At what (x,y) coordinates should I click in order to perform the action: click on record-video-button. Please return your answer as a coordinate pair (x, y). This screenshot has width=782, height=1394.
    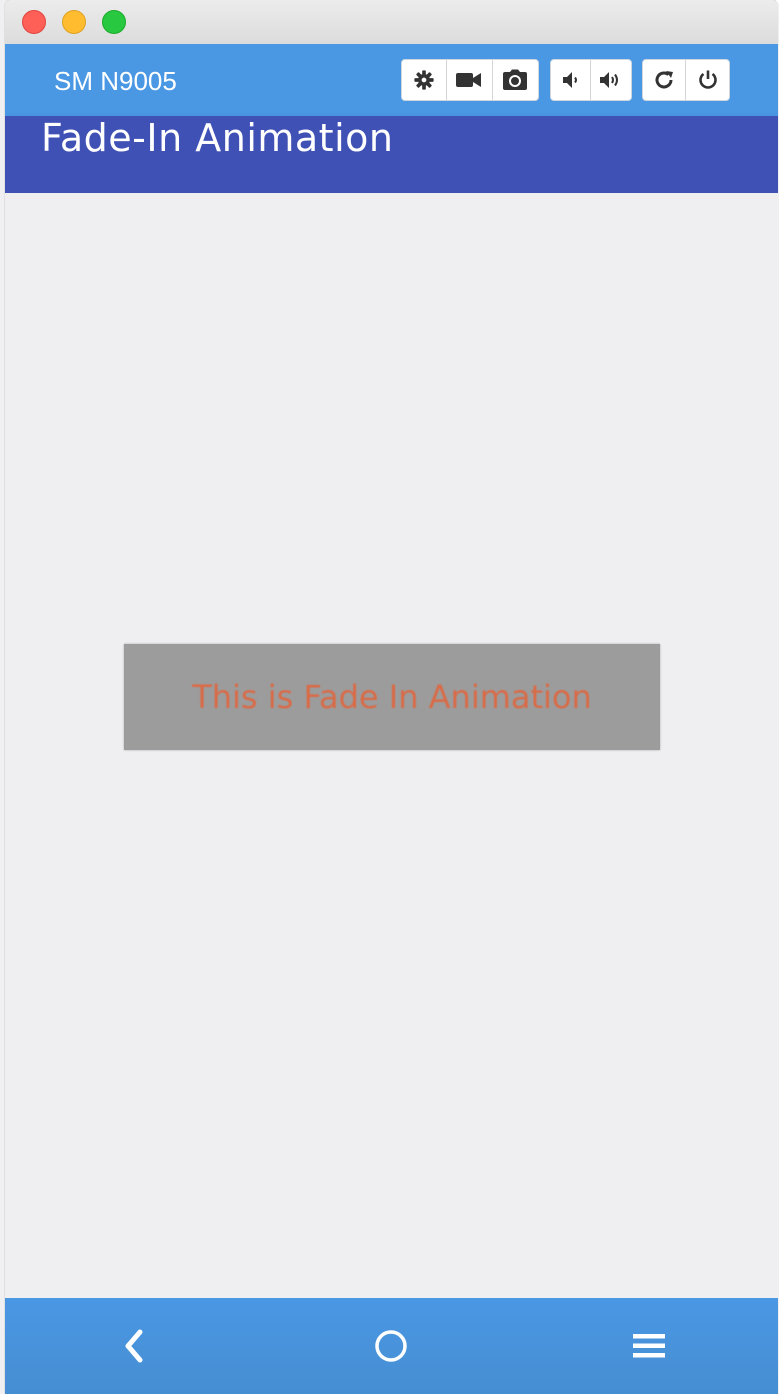
    Looking at the image, I should click on (470, 80).